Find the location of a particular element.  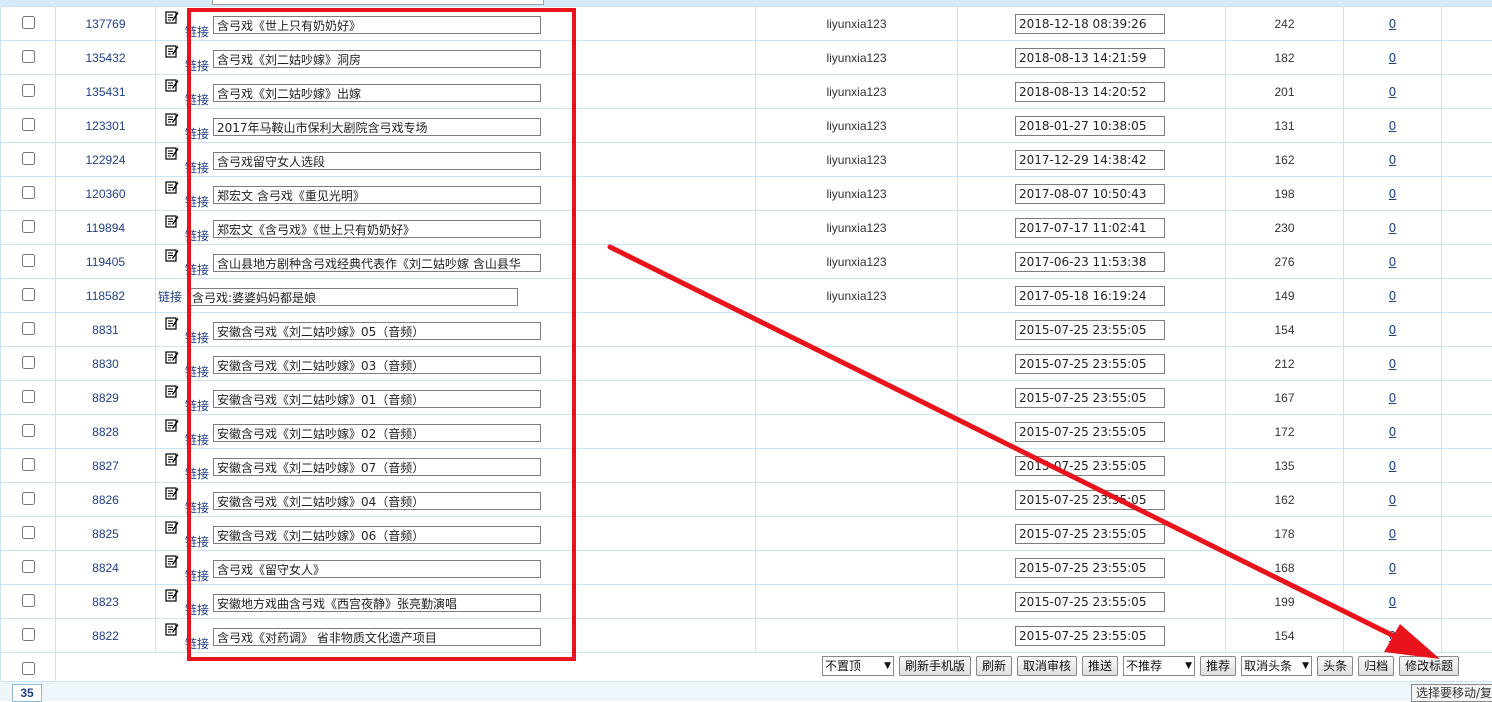

date-input: 2018-08-13 14:21:59 is located at coordinates (1090, 58).